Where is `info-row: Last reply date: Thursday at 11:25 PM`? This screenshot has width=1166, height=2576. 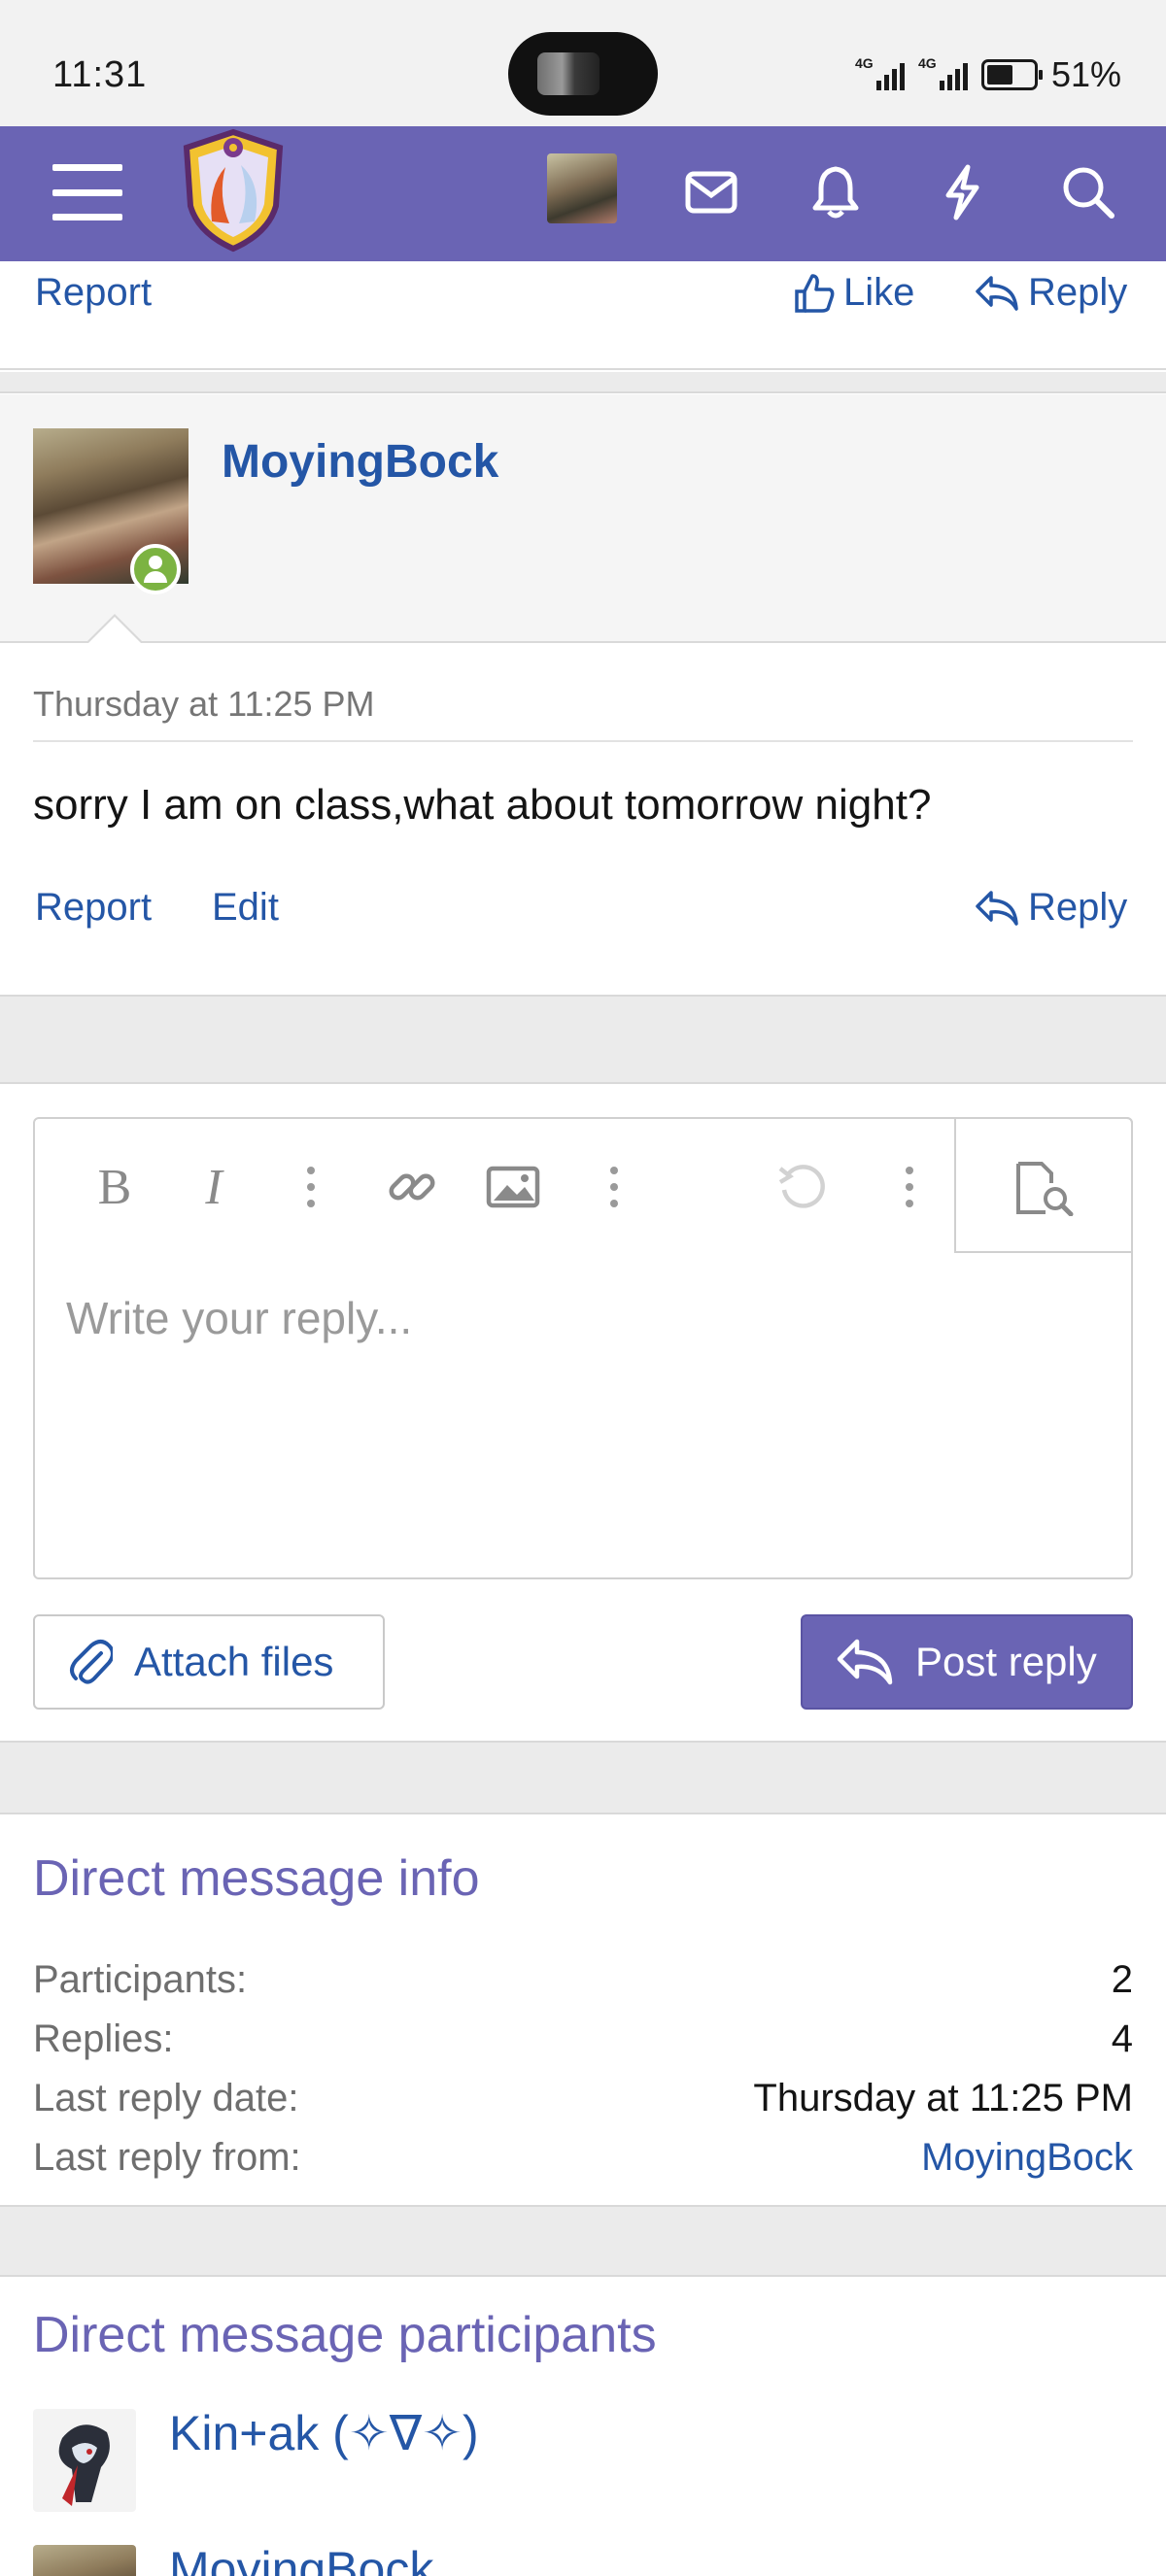 info-row: Last reply date: Thursday at 11:25 PM is located at coordinates (583, 2097).